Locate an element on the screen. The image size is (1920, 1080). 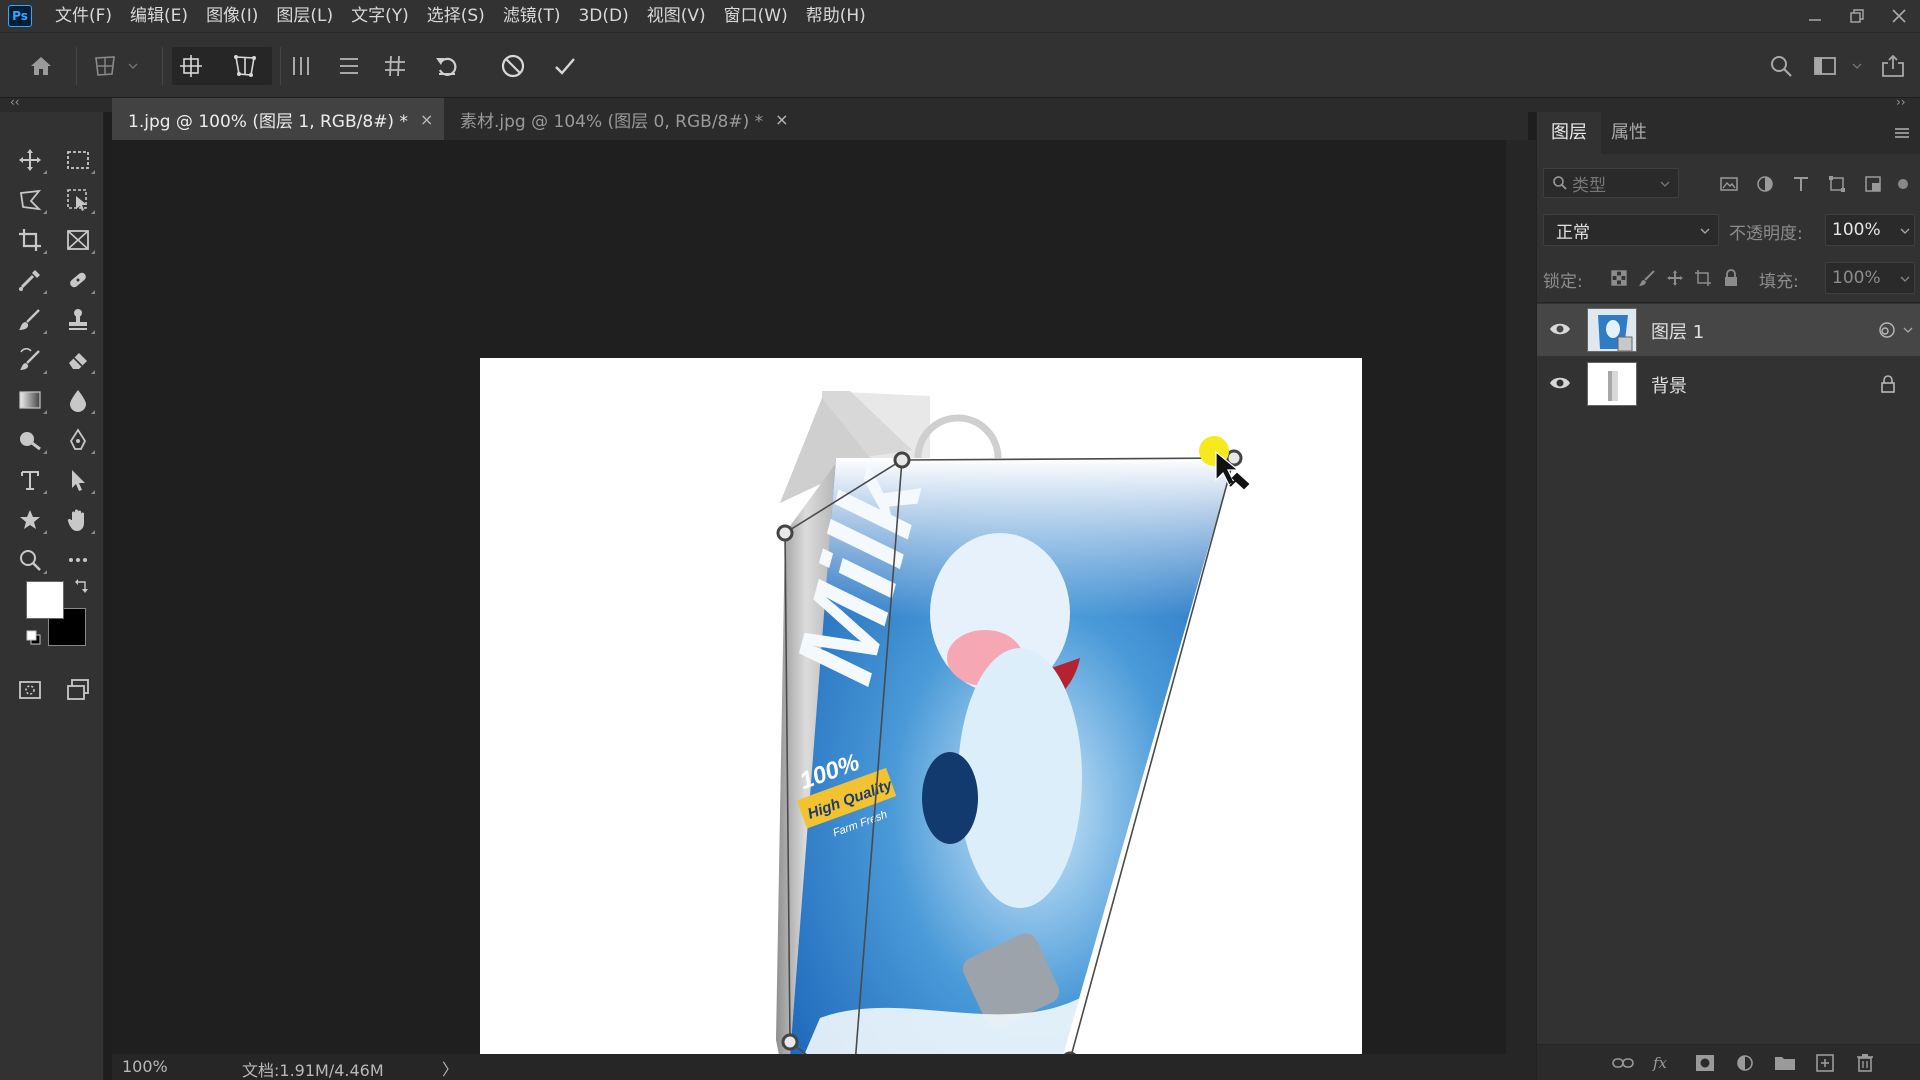
new-layer-button is located at coordinates (1825, 1063).